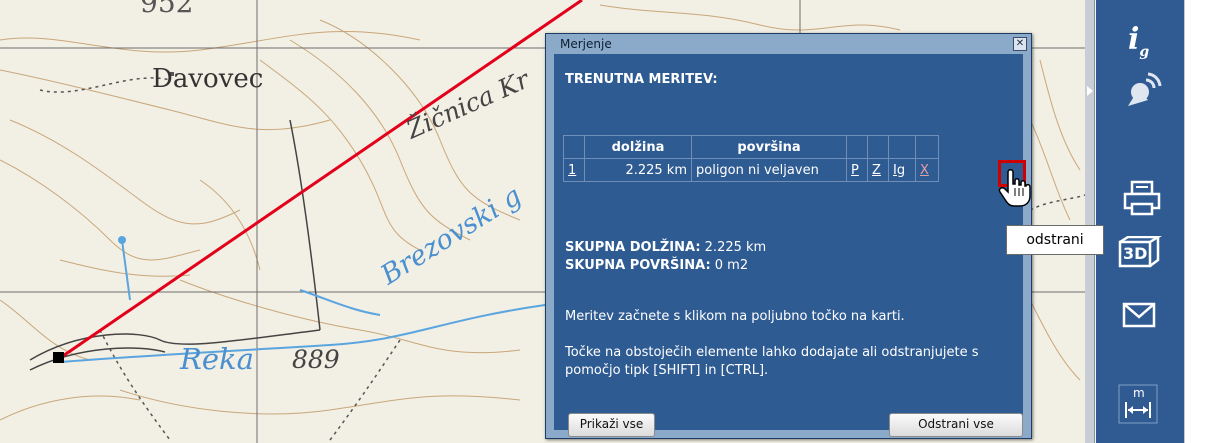 The image size is (1215, 443). What do you see at coordinates (316, 359) in the screenshot?
I see `map-label-elevation-bottom: 889` at bounding box center [316, 359].